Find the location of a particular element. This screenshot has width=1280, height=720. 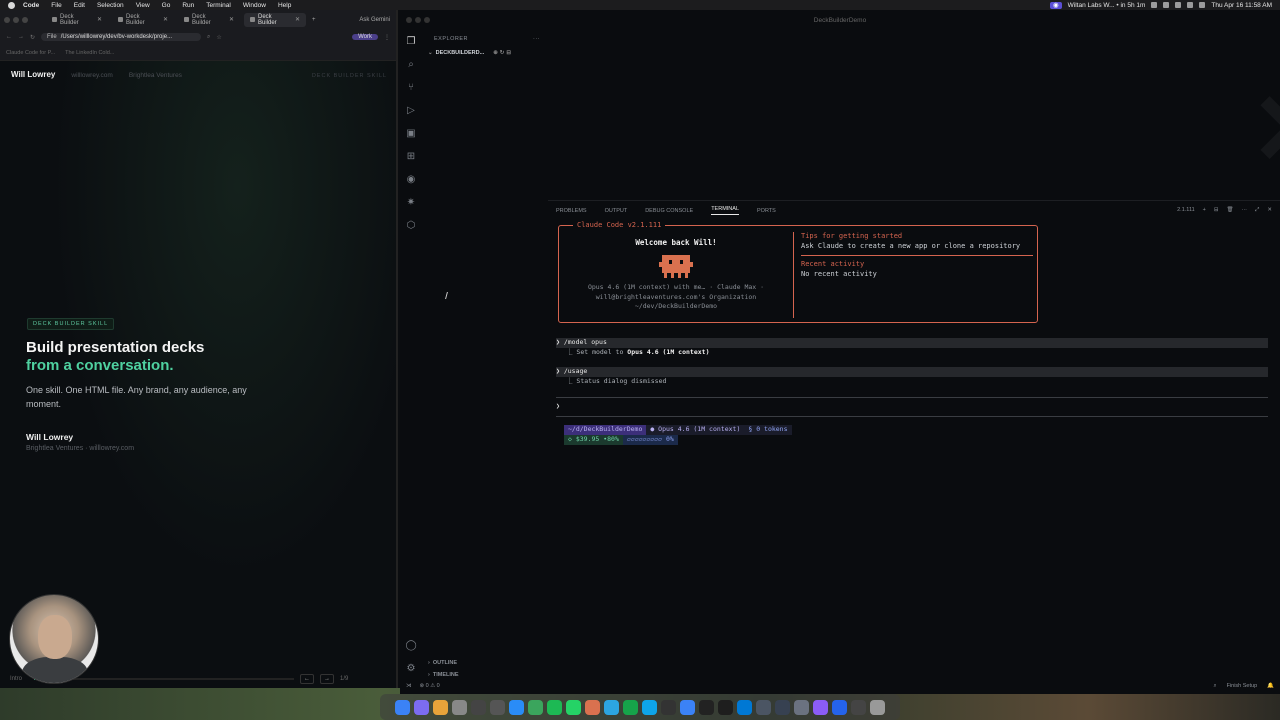

claude-app-icon is located at coordinates (592, 707).